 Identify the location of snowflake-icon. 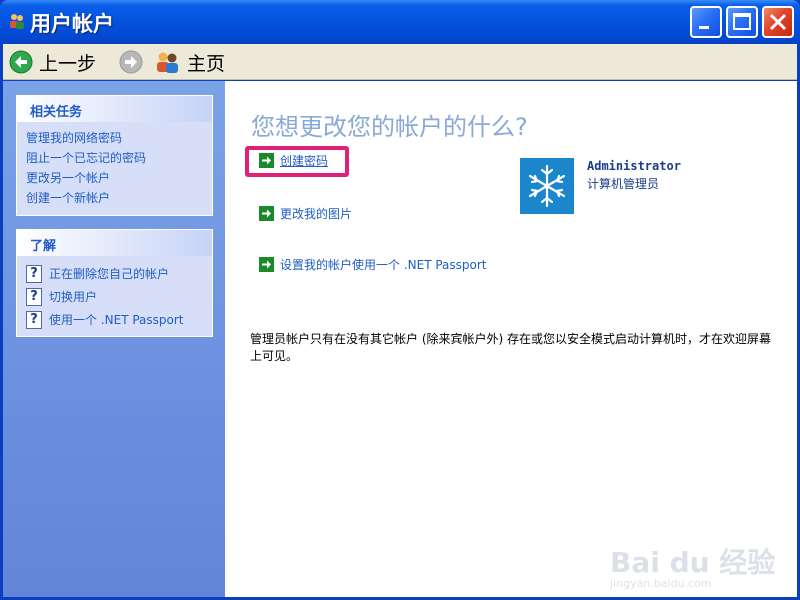
(547, 186).